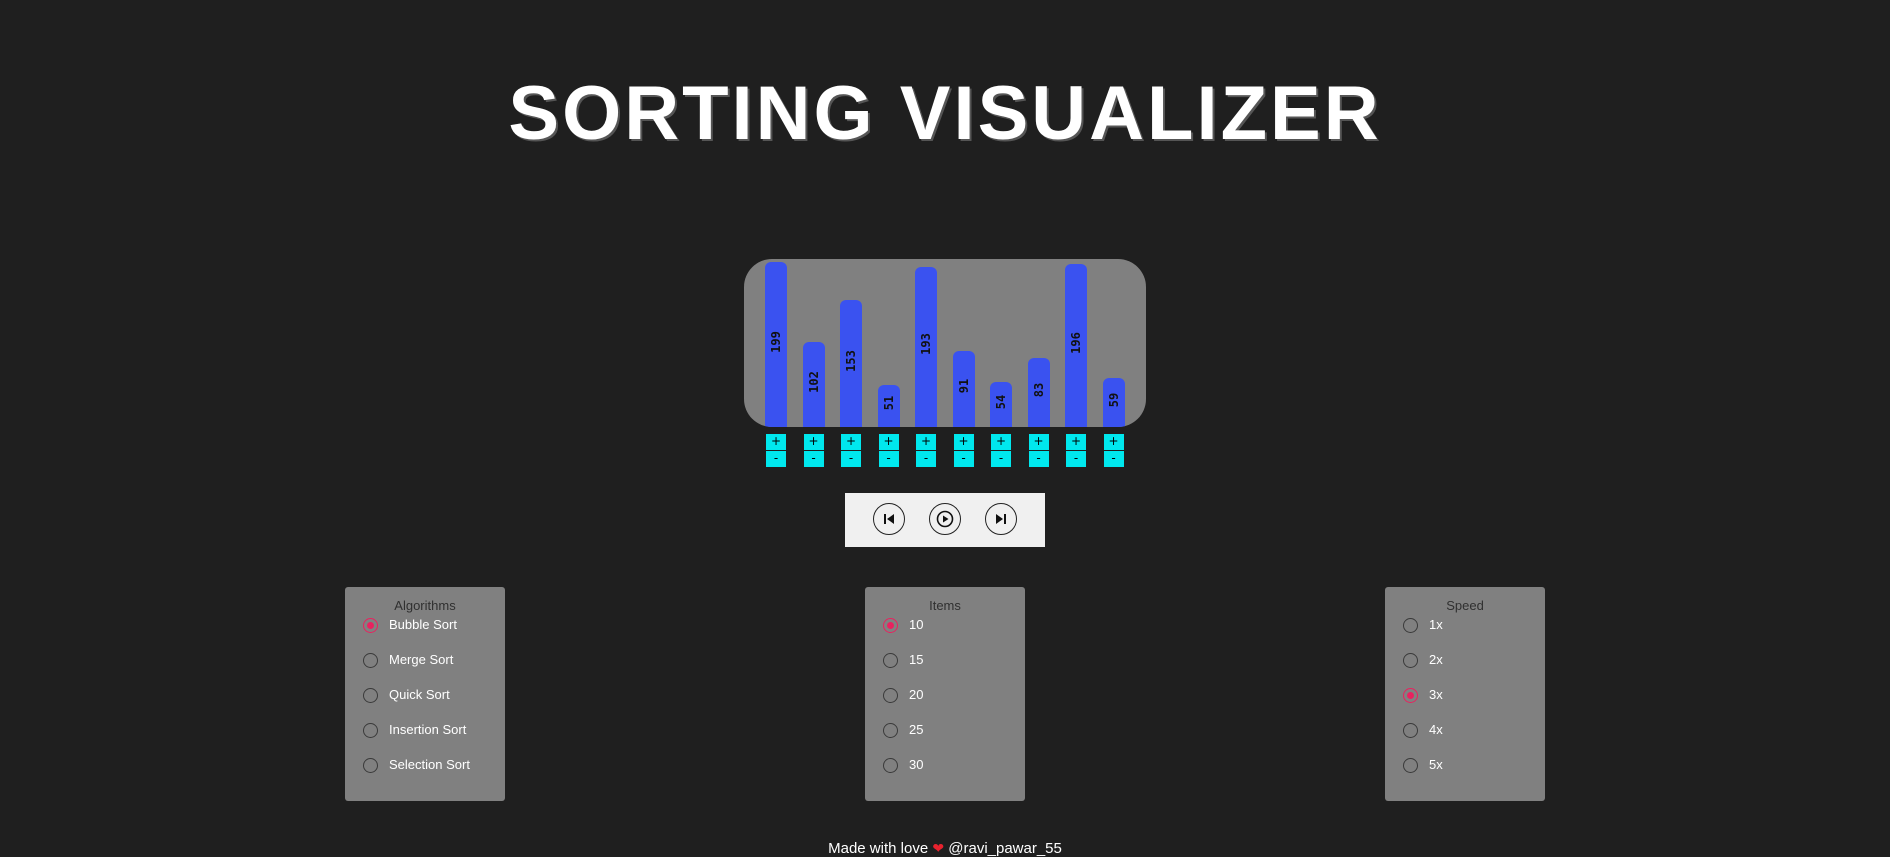  What do you see at coordinates (888, 403) in the screenshot?
I see `bar-value-label: 51` at bounding box center [888, 403].